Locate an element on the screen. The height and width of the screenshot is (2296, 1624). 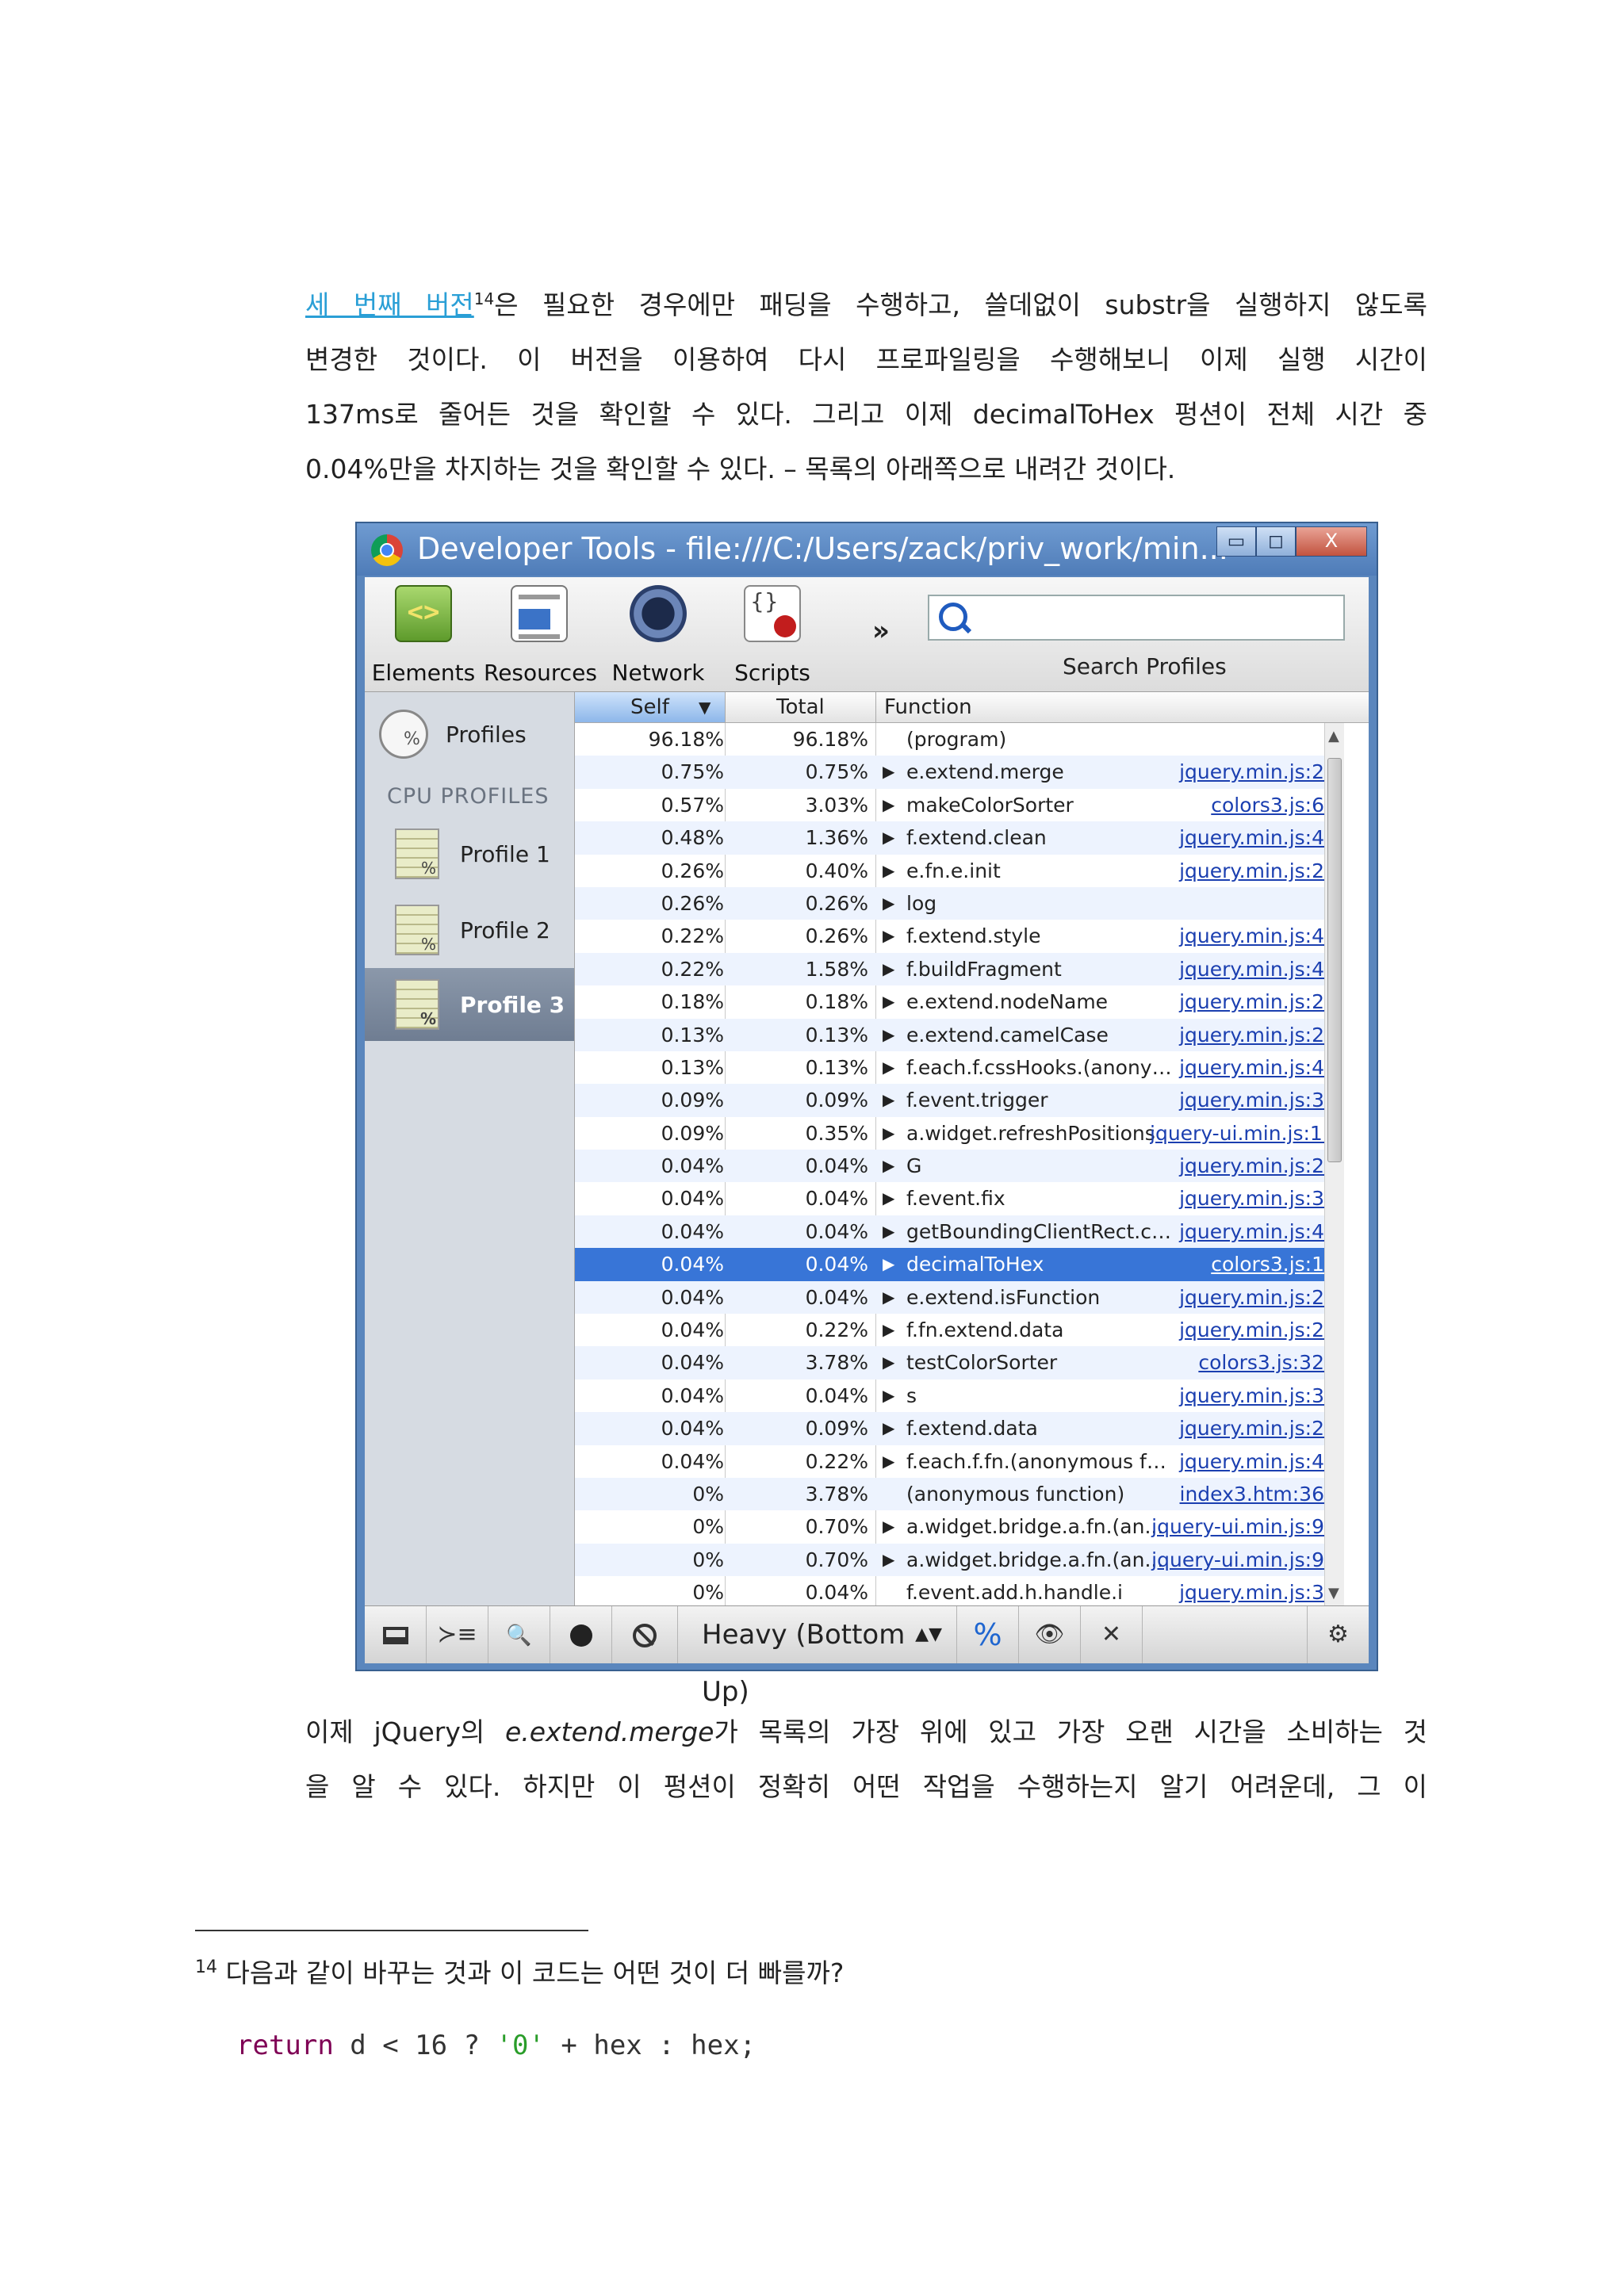
view-mode-select: Heavy (Bottom Up) ▲▼ is located at coordinates (817, 1657).